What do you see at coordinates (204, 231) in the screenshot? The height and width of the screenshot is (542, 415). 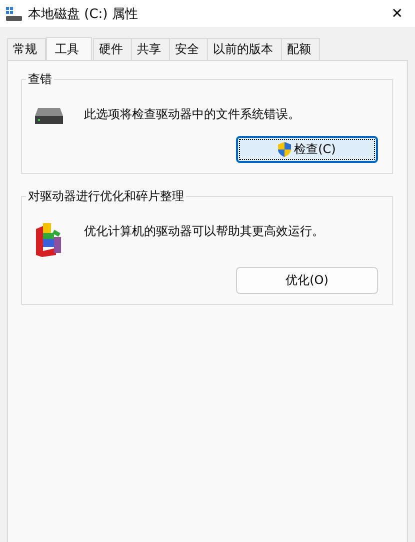 I see `description-text: 优化计算机的驱动器可以帮助其更高效运行。` at bounding box center [204, 231].